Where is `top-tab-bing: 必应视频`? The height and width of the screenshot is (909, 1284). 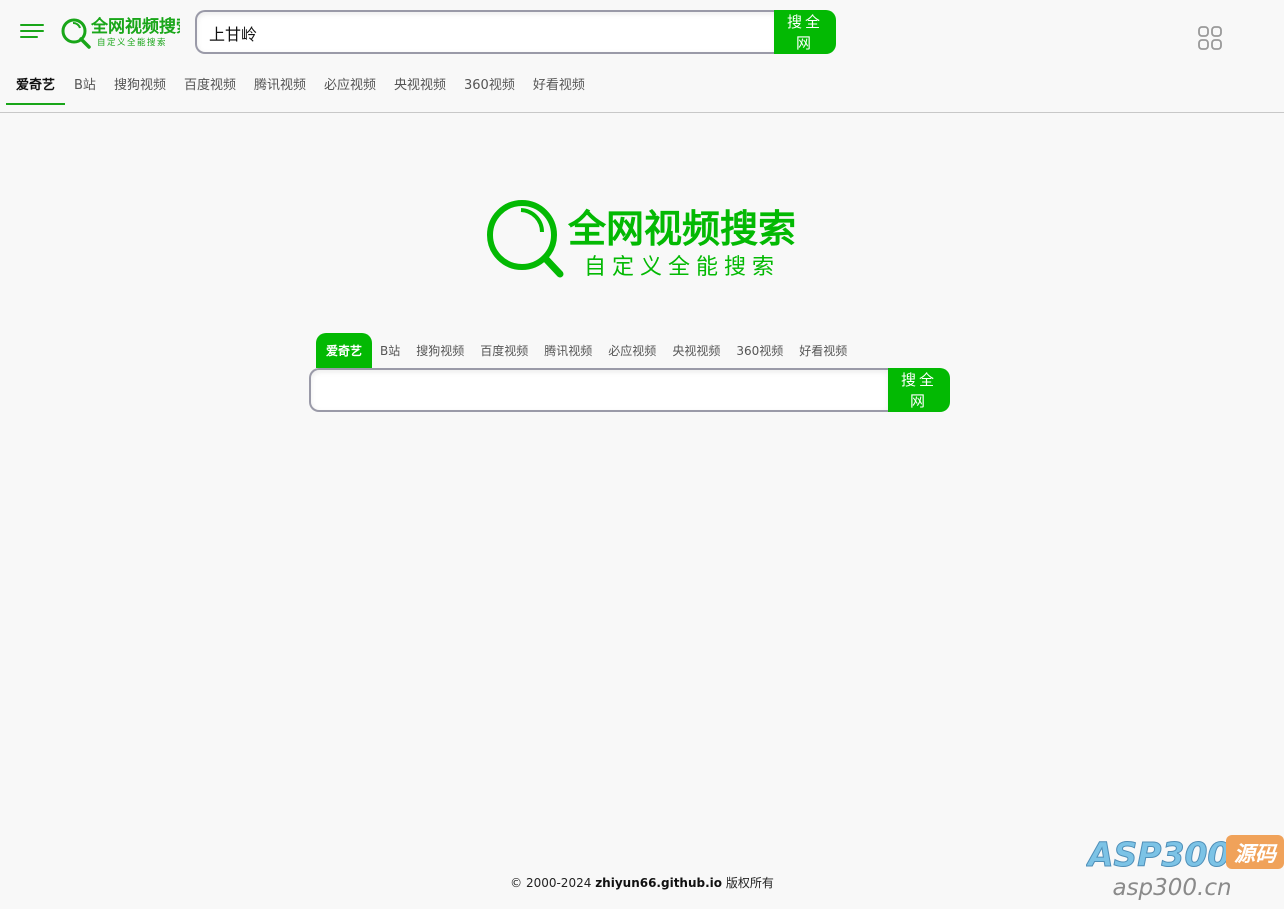 top-tab-bing: 必应视频 is located at coordinates (350, 87).